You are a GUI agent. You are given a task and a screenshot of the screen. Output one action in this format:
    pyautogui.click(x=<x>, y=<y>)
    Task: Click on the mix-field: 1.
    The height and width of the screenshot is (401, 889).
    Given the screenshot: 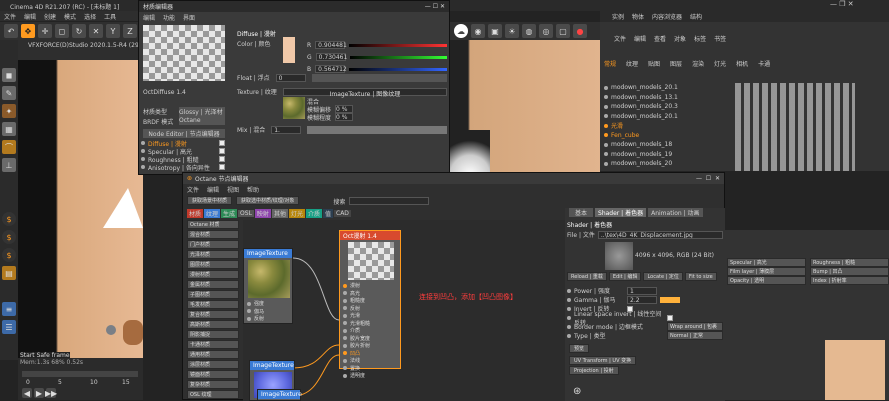 What is the action you would take?
    pyautogui.click(x=286, y=129)
    